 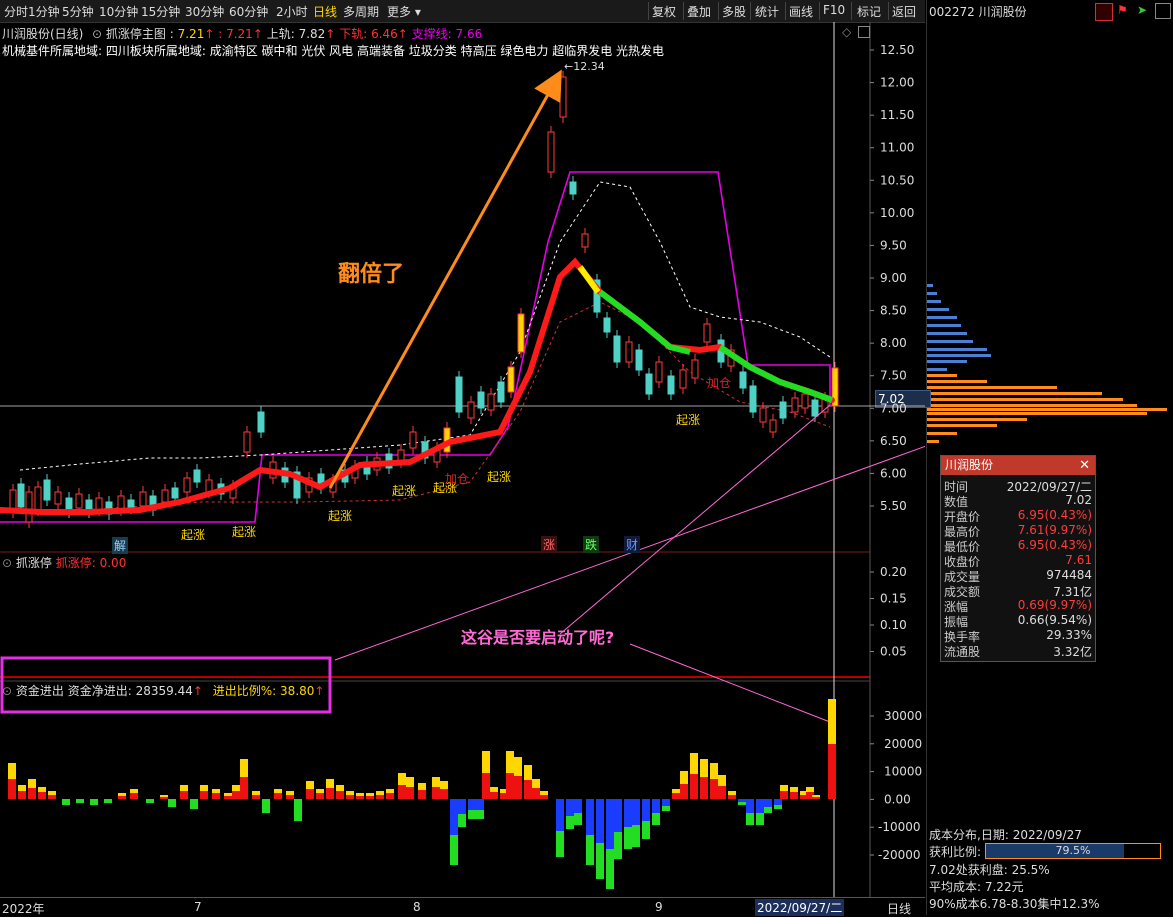 What do you see at coordinates (1142, 10) in the screenshot?
I see `arrow-icon: ➤` at bounding box center [1142, 10].